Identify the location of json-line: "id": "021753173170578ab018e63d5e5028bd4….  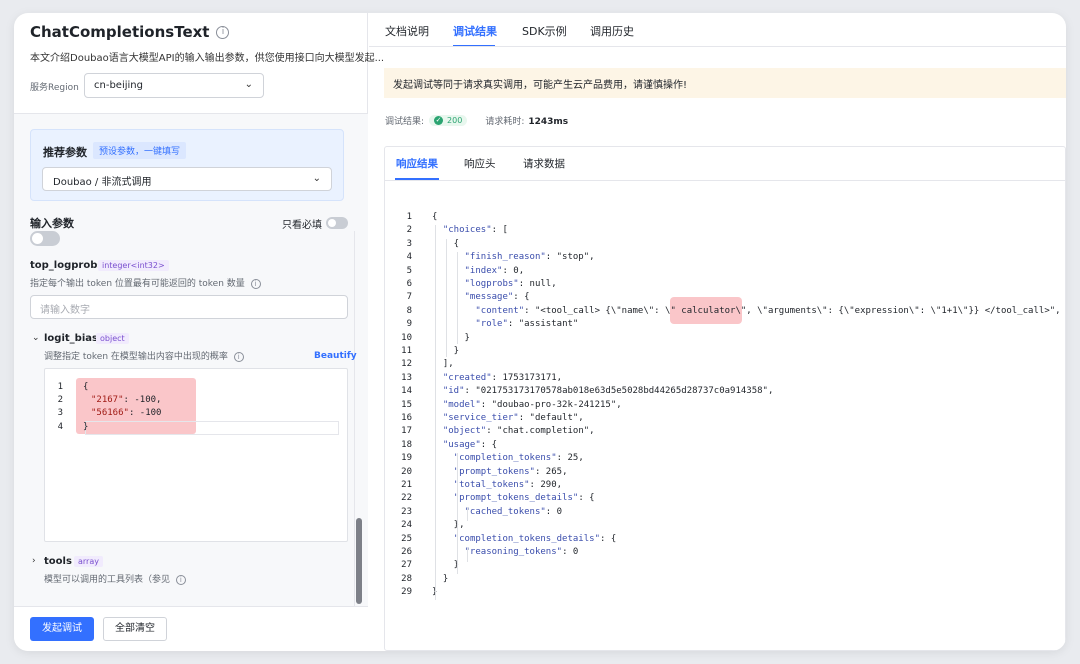
(608, 391).